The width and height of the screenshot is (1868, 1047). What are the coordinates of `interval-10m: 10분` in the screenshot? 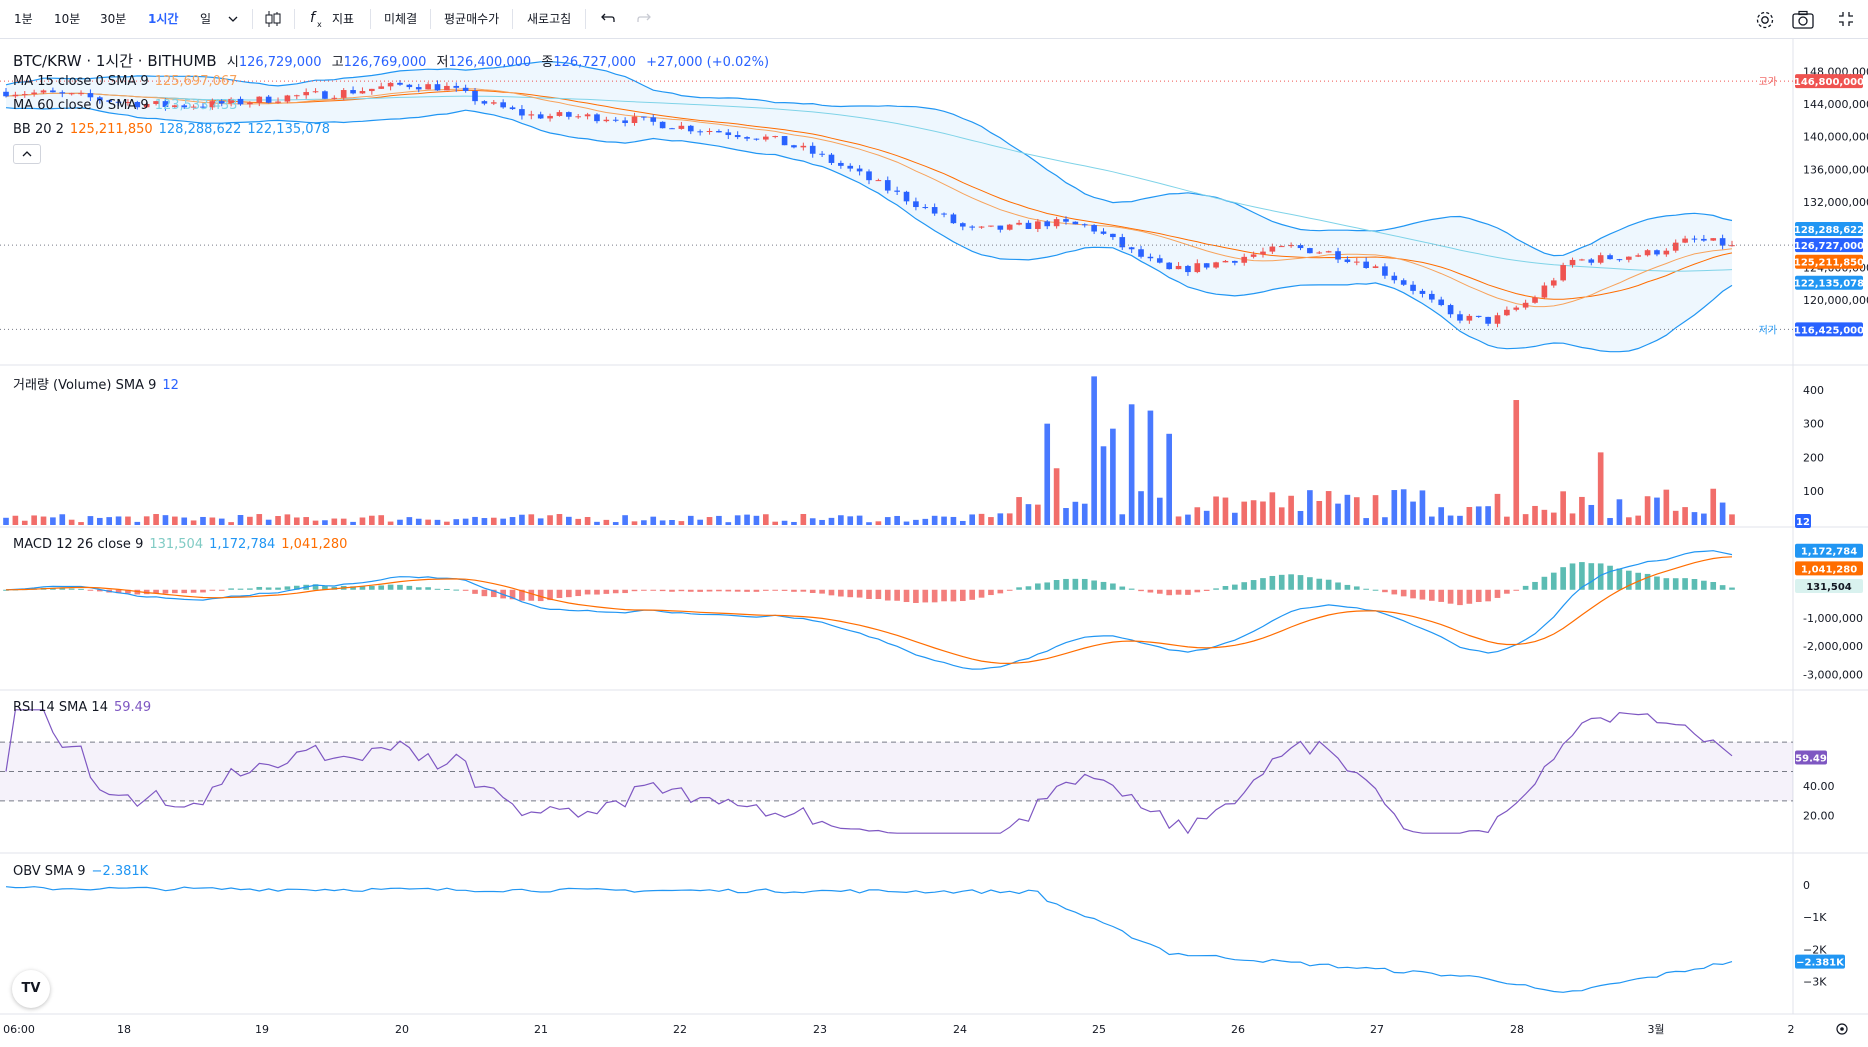 It's located at (67, 19).